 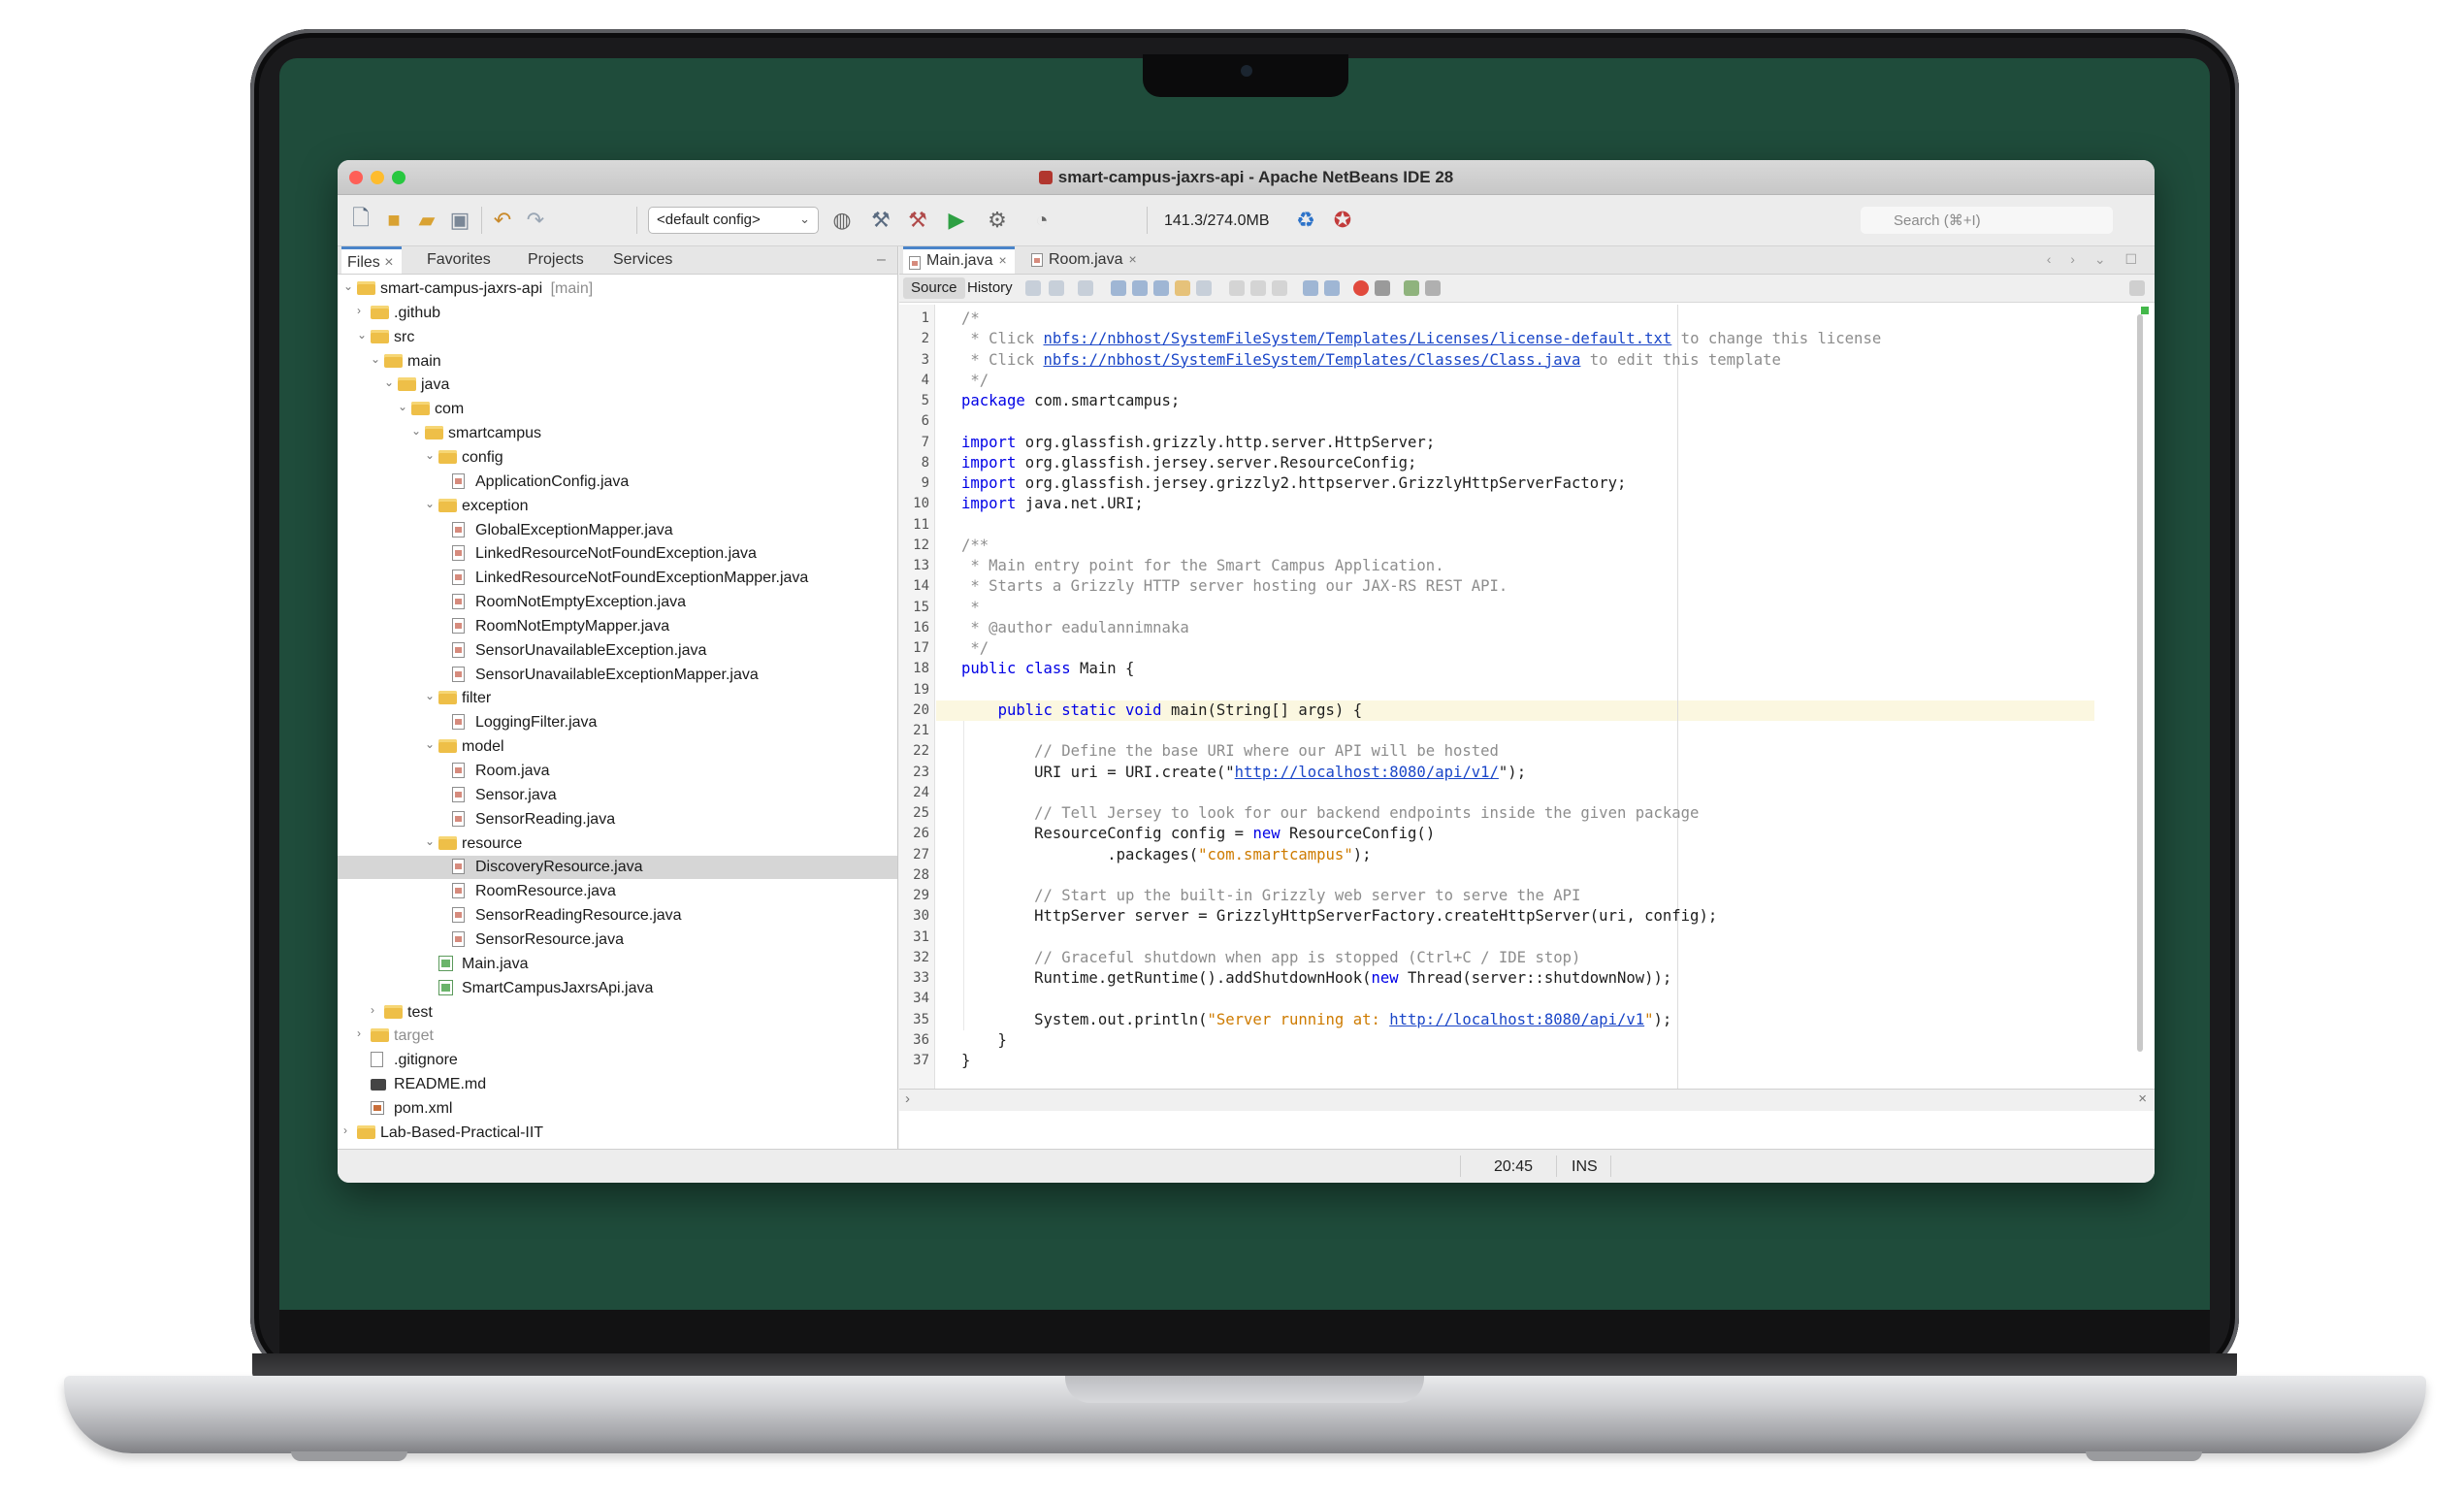 What do you see at coordinates (1166, 855) in the screenshot?
I see `code-line: .packages("com.smartcampus");` at bounding box center [1166, 855].